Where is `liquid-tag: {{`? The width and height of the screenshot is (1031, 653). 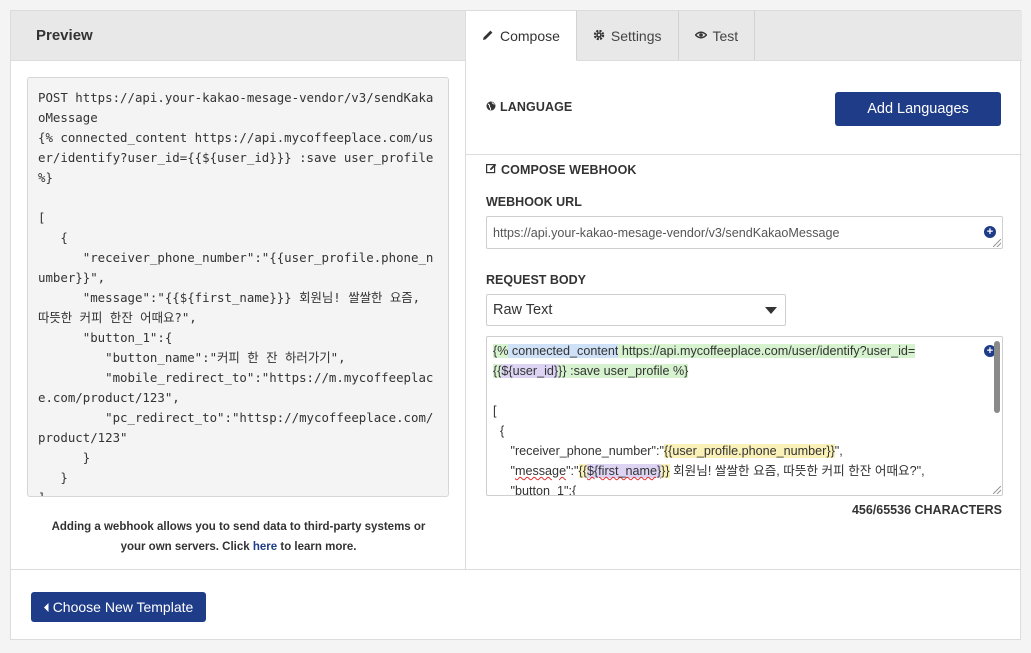 liquid-tag: {{ is located at coordinates (582, 471).